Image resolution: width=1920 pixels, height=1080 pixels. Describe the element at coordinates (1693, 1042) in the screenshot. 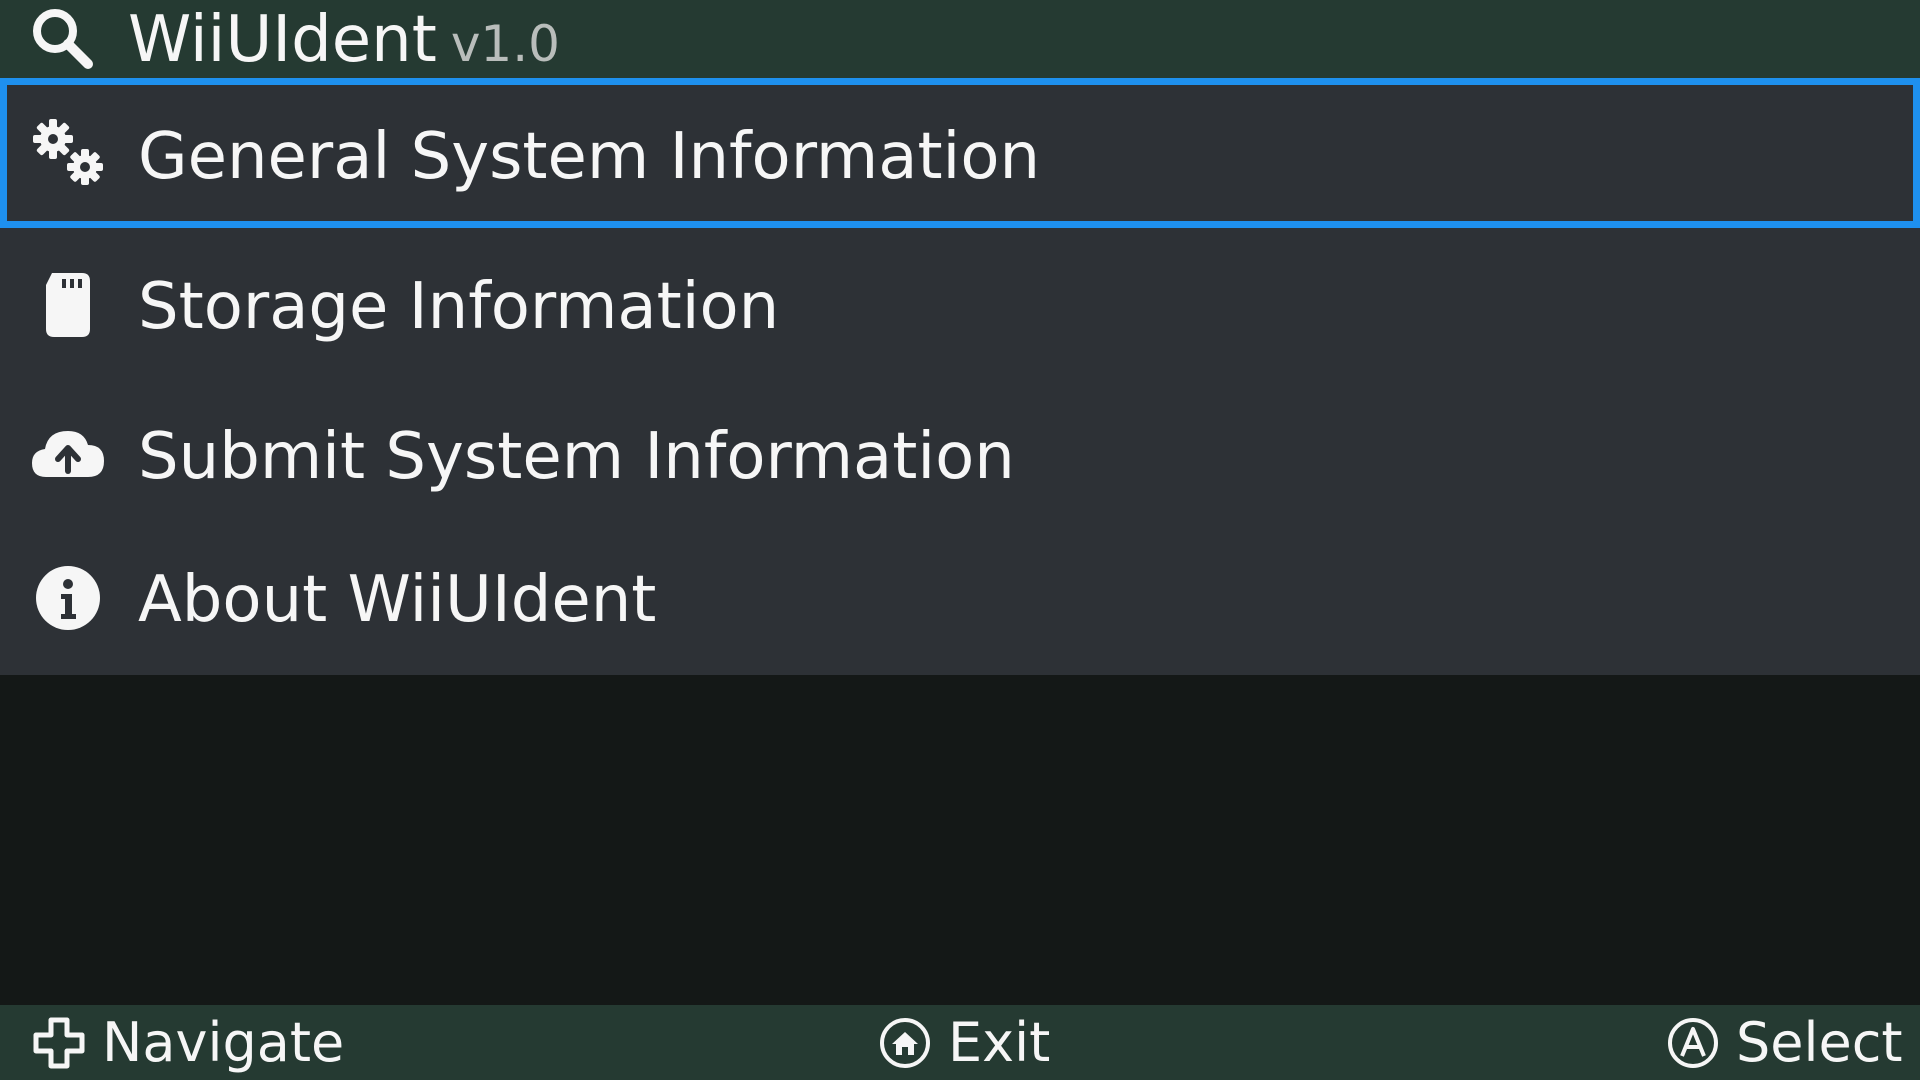

I see `a-button-icon` at that location.